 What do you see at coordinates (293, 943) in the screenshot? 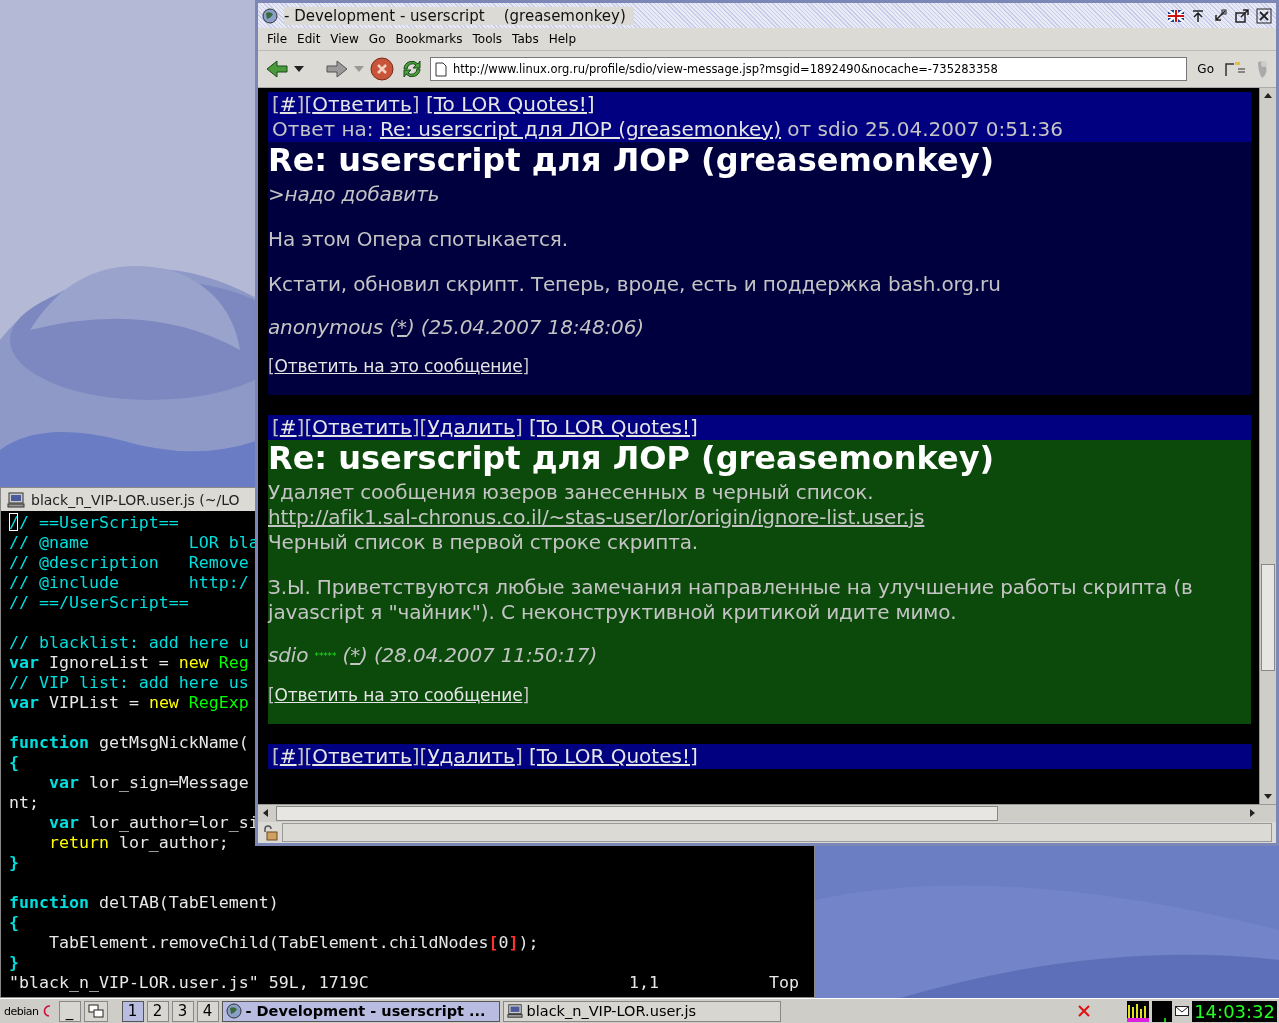
I see `code-line: TabElement.removeChild(TabElement.childNodes[0]);` at bounding box center [293, 943].